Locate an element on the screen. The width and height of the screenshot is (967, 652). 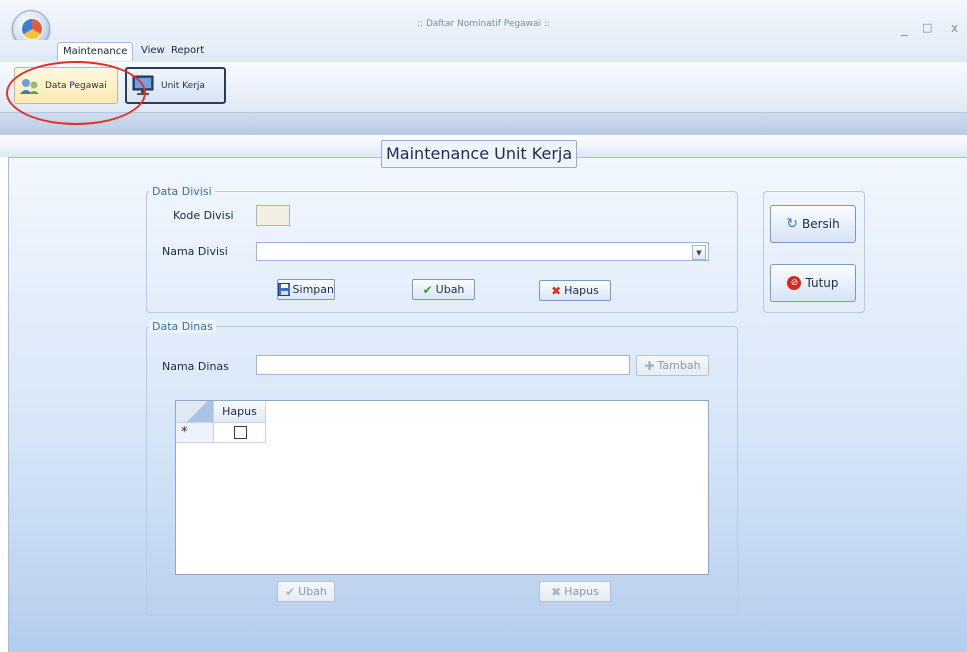
bersih-button: ↻ Bersih is located at coordinates (813, 224).